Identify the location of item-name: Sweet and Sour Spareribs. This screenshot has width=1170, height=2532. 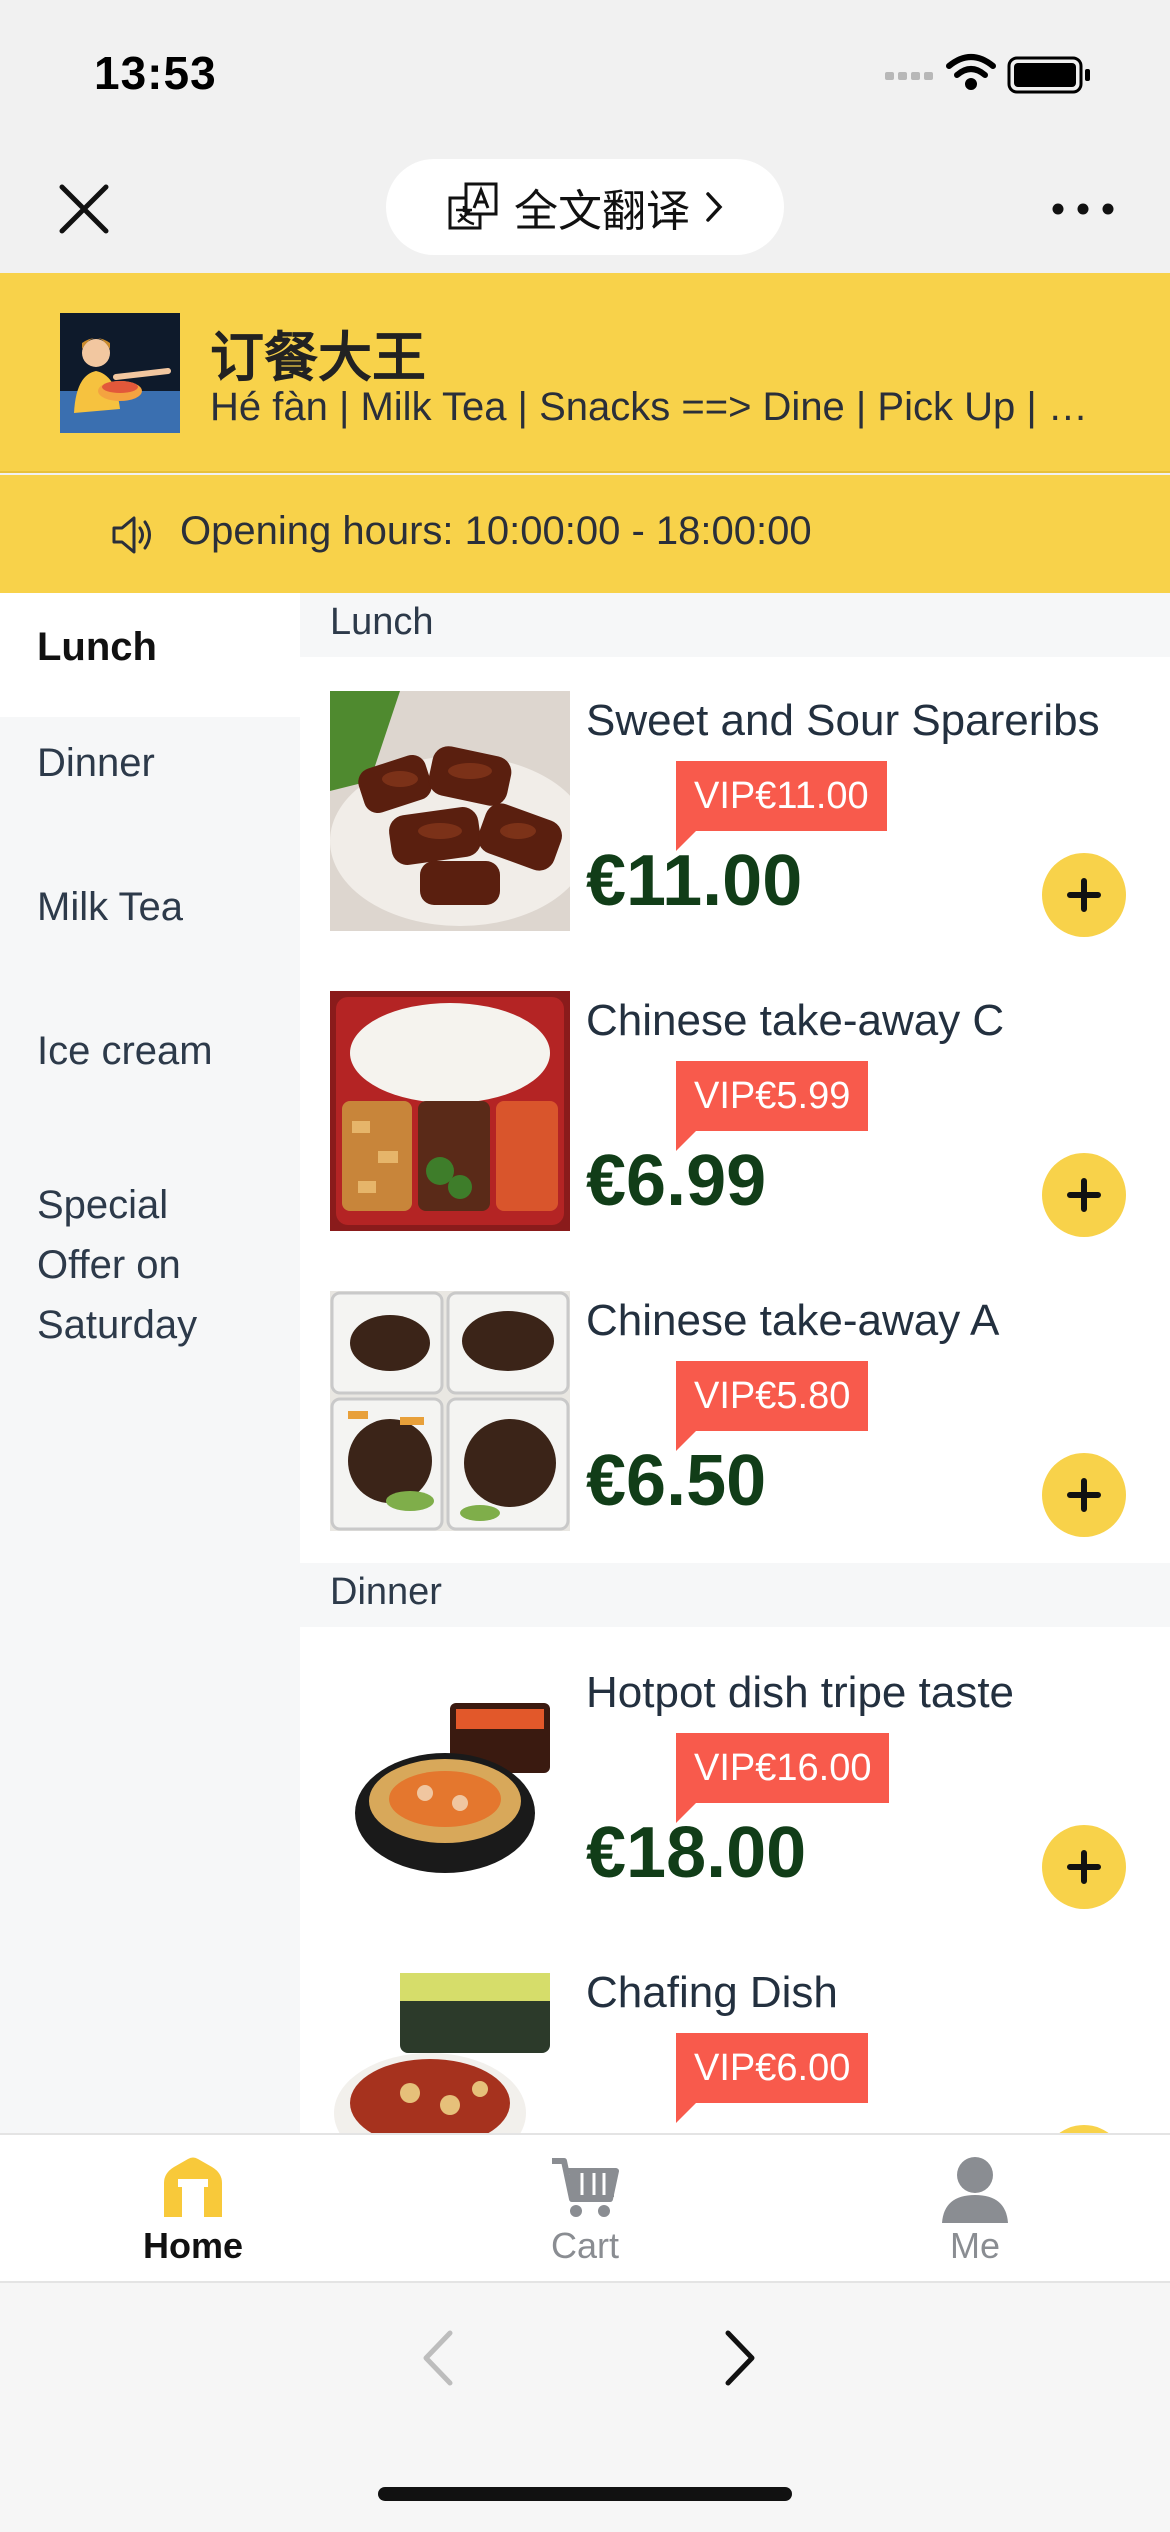
(843, 720).